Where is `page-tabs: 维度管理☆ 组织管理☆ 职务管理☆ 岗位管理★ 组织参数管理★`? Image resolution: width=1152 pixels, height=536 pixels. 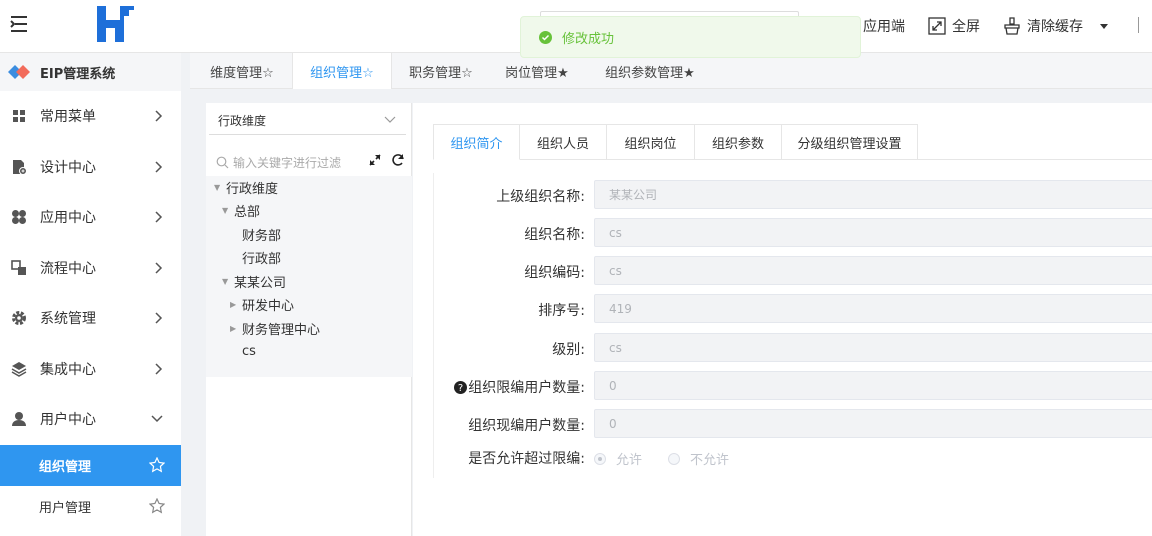 page-tabs: 维度管理☆ 组织管理☆ 职务管理☆ 岗位管理★ 组织参数管理★ is located at coordinates (671, 71).